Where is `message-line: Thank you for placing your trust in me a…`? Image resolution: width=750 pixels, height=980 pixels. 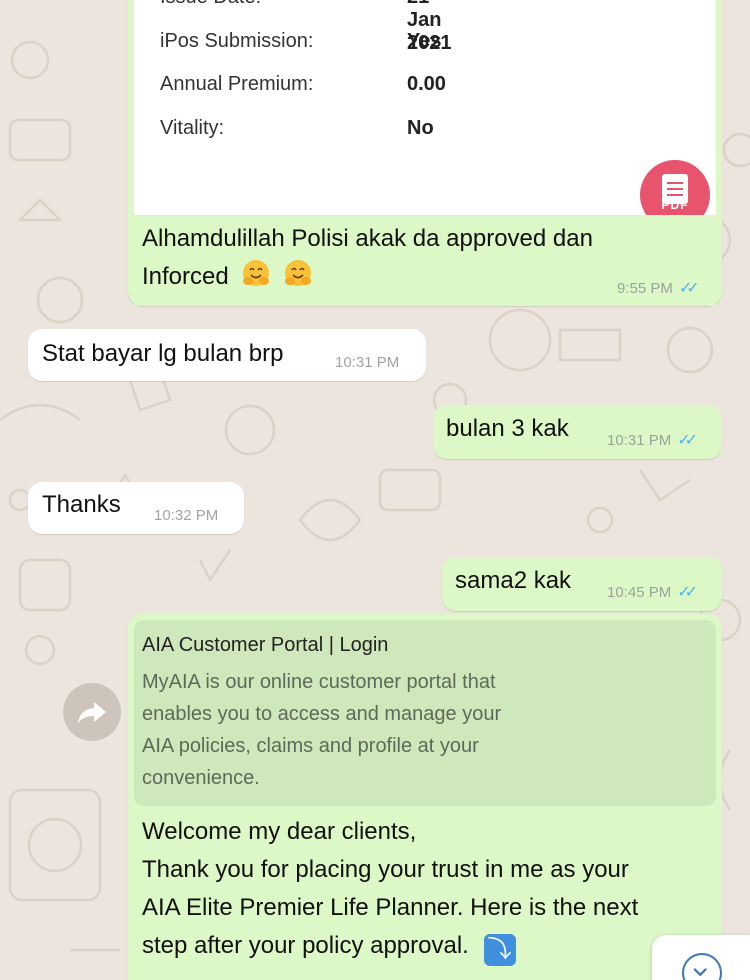
message-line: Thank you for placing your trust in me a… is located at coordinates (385, 869).